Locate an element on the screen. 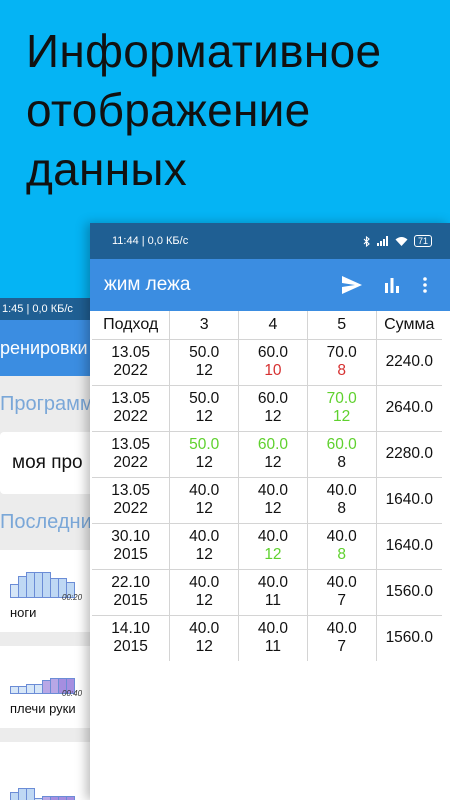  headline-line-2: отображение is located at coordinates (168, 110).